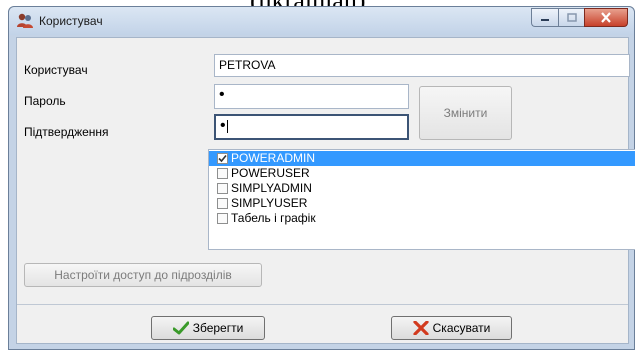 Image resolution: width=635 pixels, height=350 pixels. I want to click on maximize-button, so click(571, 17).